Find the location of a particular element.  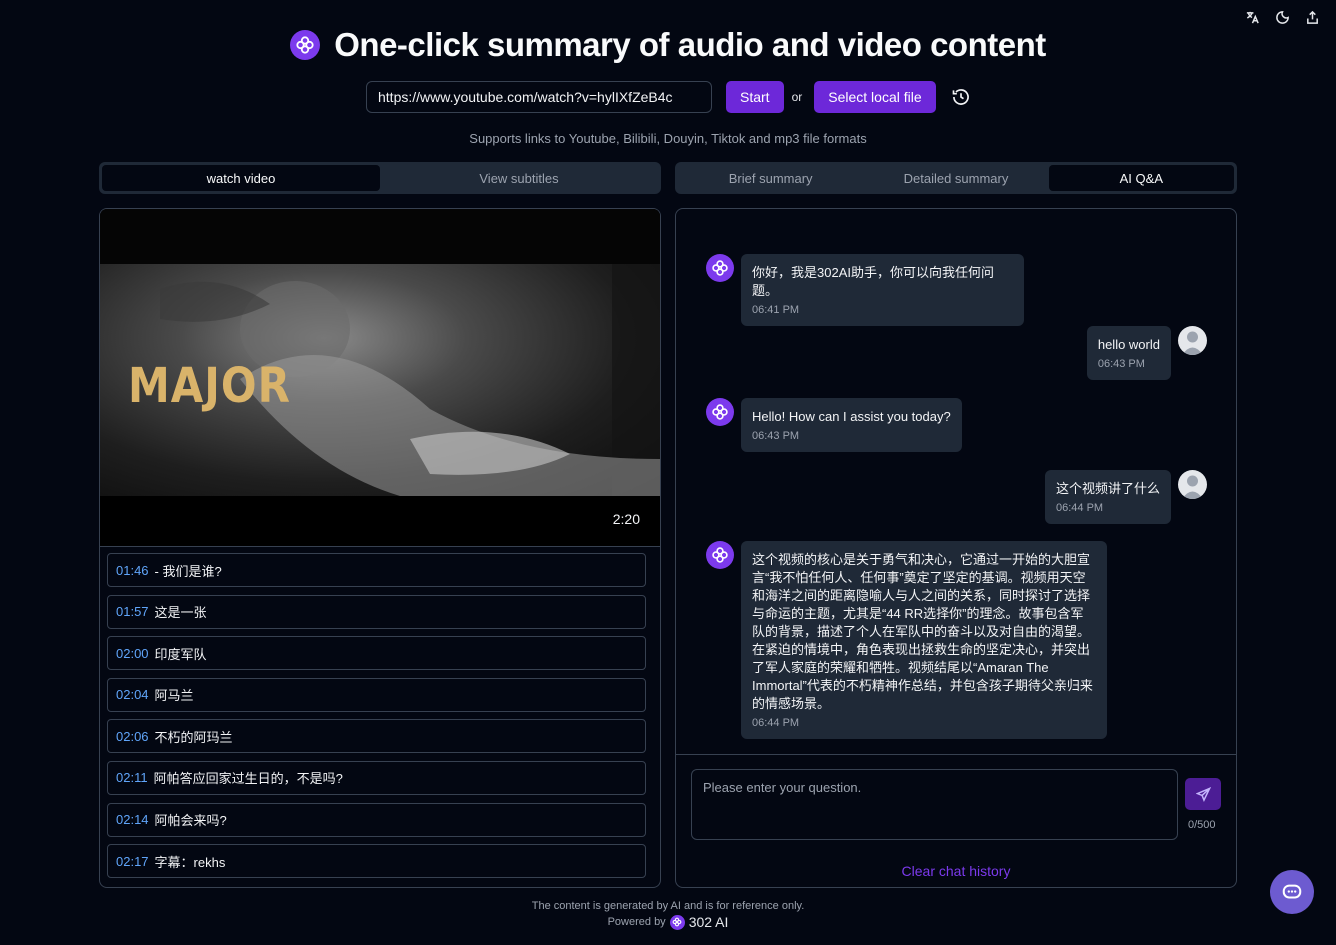

clear-chat-history-link: Clear chat history is located at coordinates (956, 871).